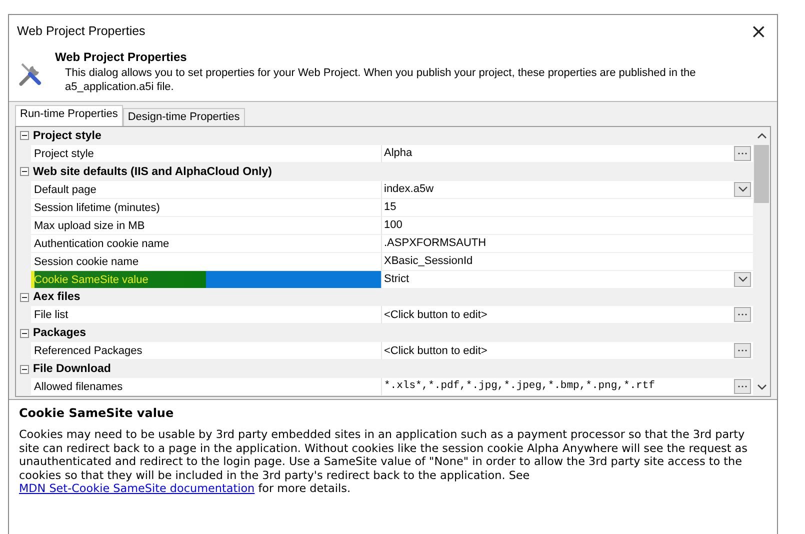 This screenshot has height=534, width=805. What do you see at coordinates (383, 462) in the screenshot?
I see `help-text: Cookies may need to be usable by 3rd party embedded sites in an application such as a payment processor so that the 3rd party site can redirect back to a page in the application. Without cookies like the session cookie Alpha Anywhere will see the request as unauthenticated and redirect to the login page. Use a SameSite value of "None" in order to allow the 3rd party site access to the cookies so that they will be included in the 3rd party's redirect back to the application. See MDN Set-Cookie SameSite documentation for more details.` at bounding box center [383, 462].